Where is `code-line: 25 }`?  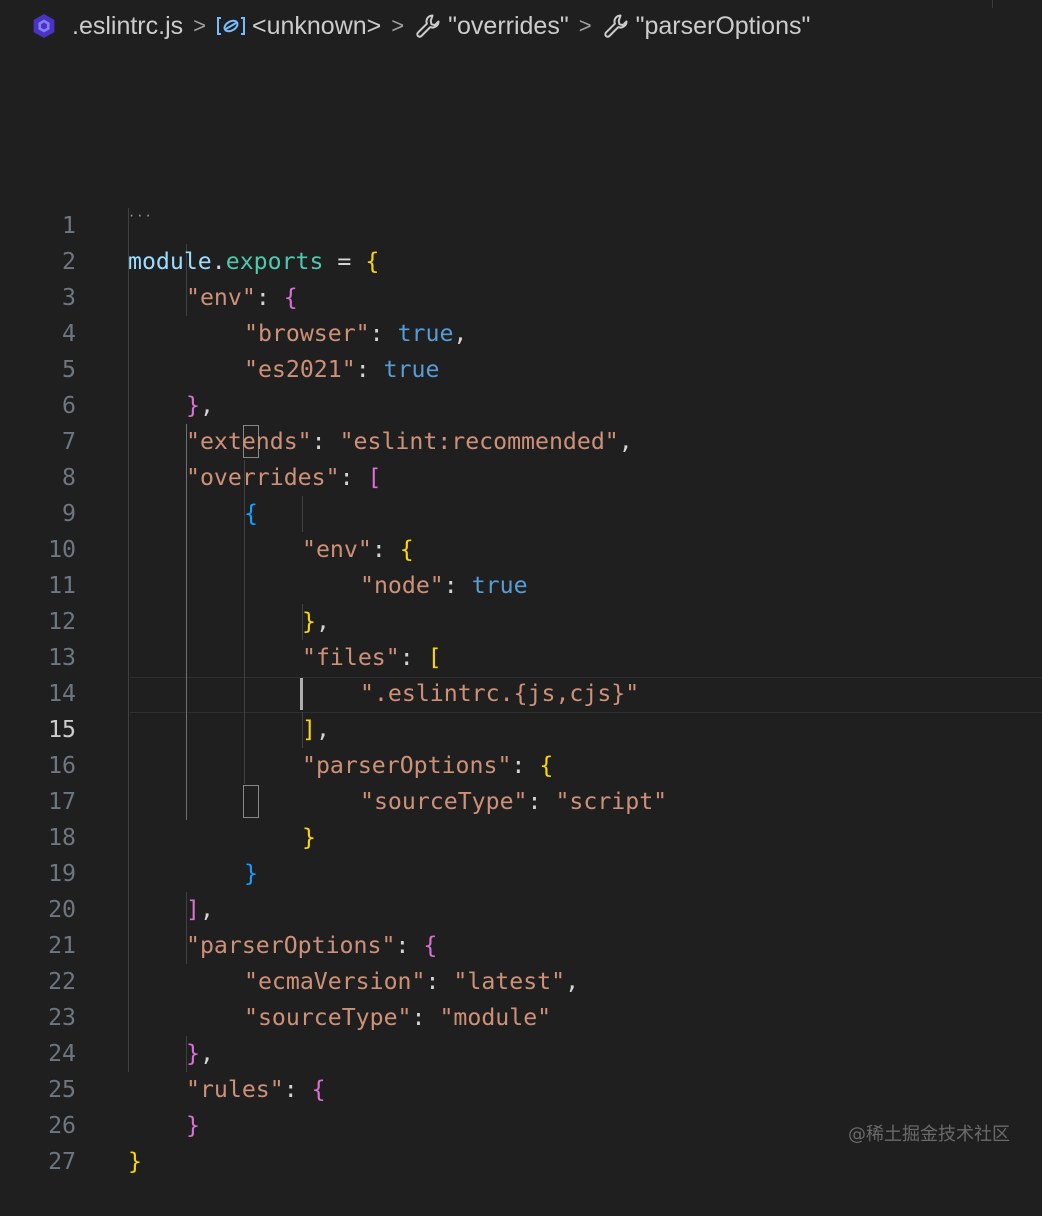
code-line: 25 } is located at coordinates (521, 1087).